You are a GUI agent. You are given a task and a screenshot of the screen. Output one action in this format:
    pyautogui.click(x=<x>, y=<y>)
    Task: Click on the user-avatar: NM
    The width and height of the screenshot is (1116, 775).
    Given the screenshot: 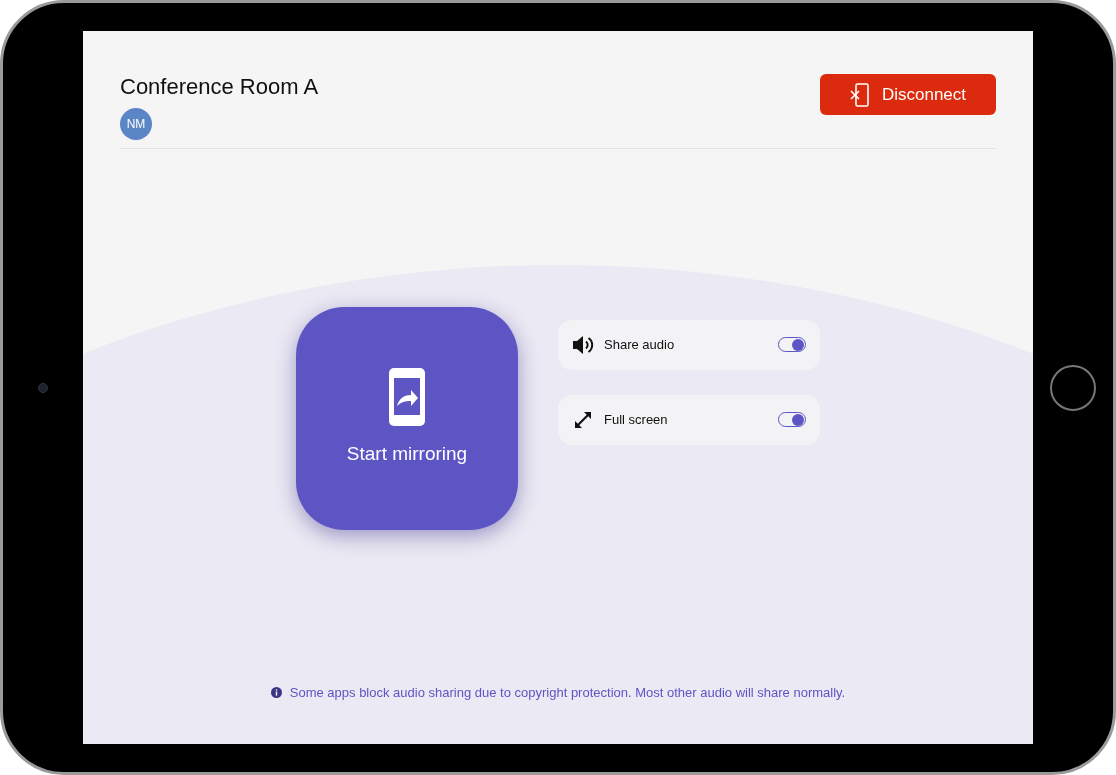 What is the action you would take?
    pyautogui.click(x=136, y=124)
    